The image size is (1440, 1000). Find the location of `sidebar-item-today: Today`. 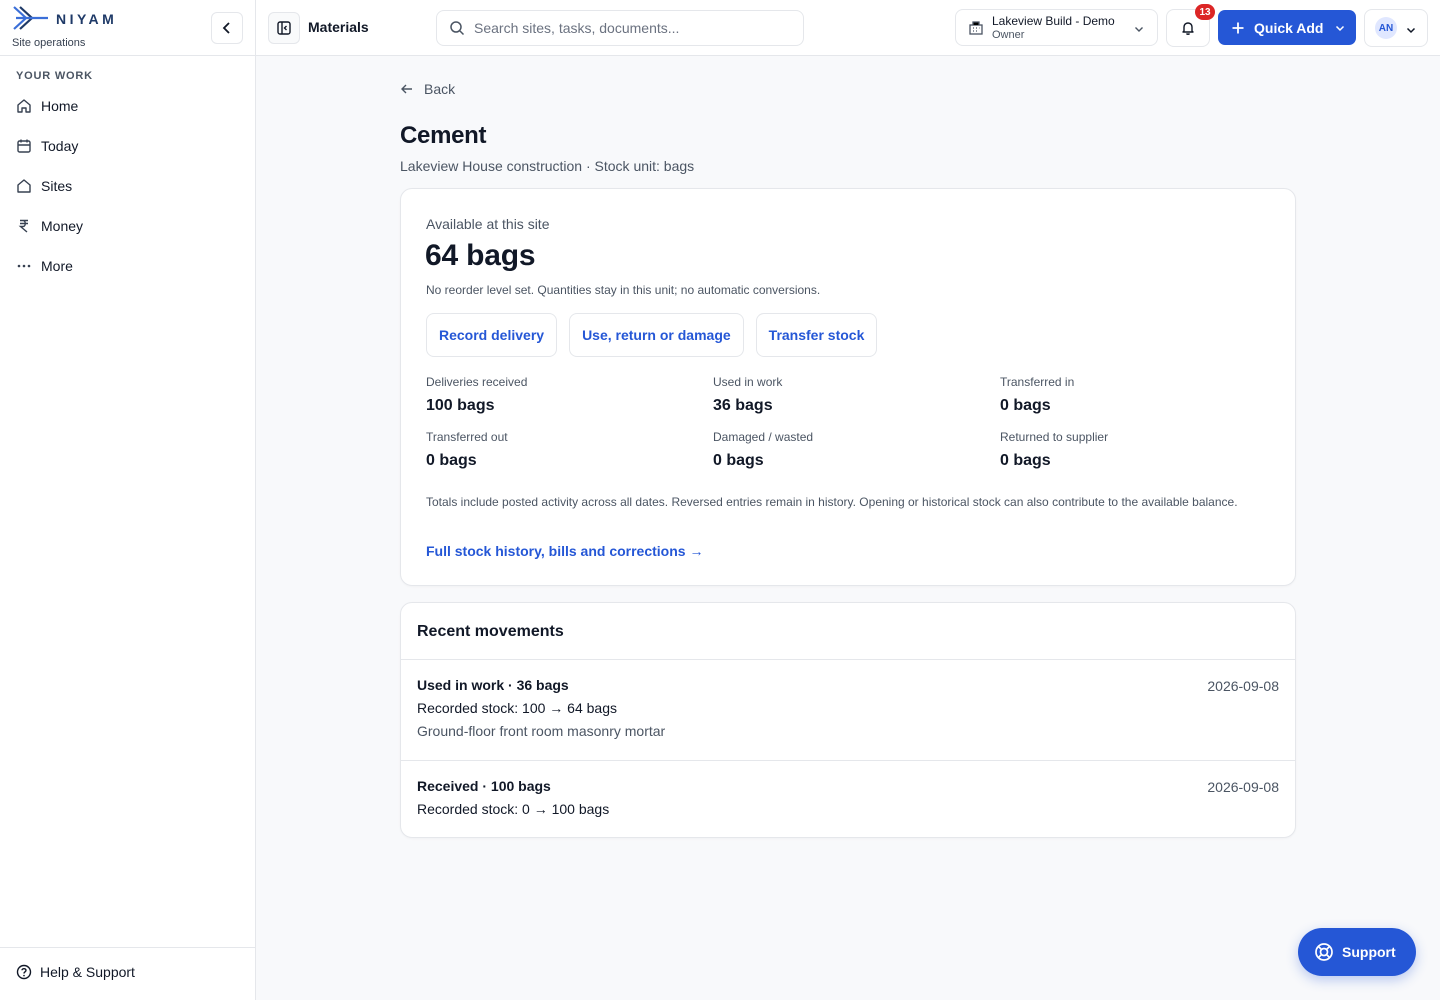

sidebar-item-today: Today is located at coordinates (128, 146).